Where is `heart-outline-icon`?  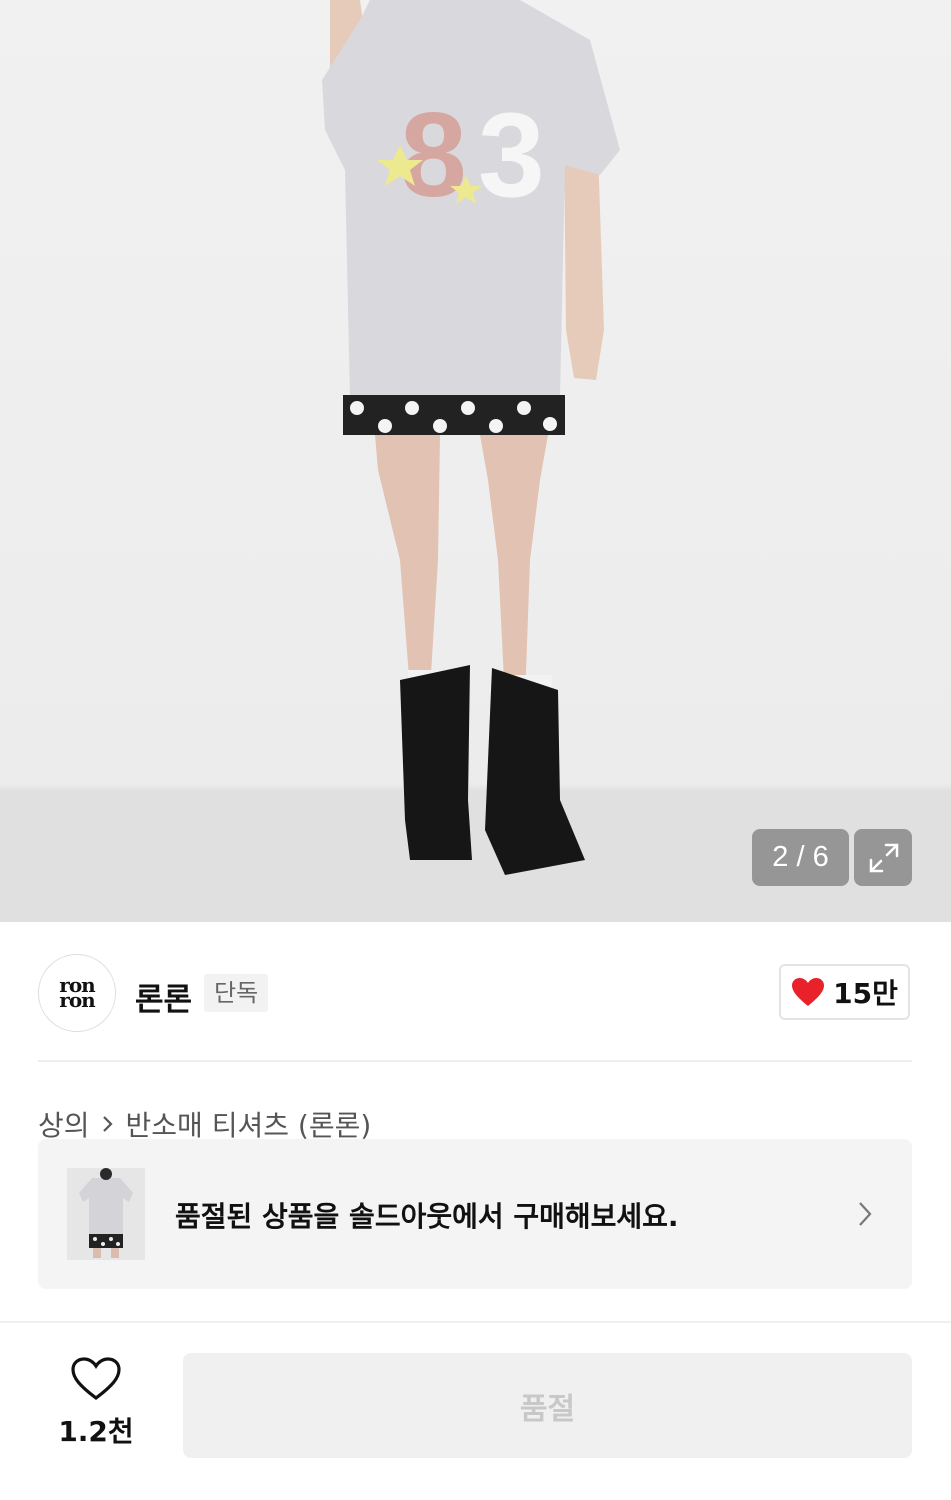
heart-outline-icon is located at coordinates (96, 1379).